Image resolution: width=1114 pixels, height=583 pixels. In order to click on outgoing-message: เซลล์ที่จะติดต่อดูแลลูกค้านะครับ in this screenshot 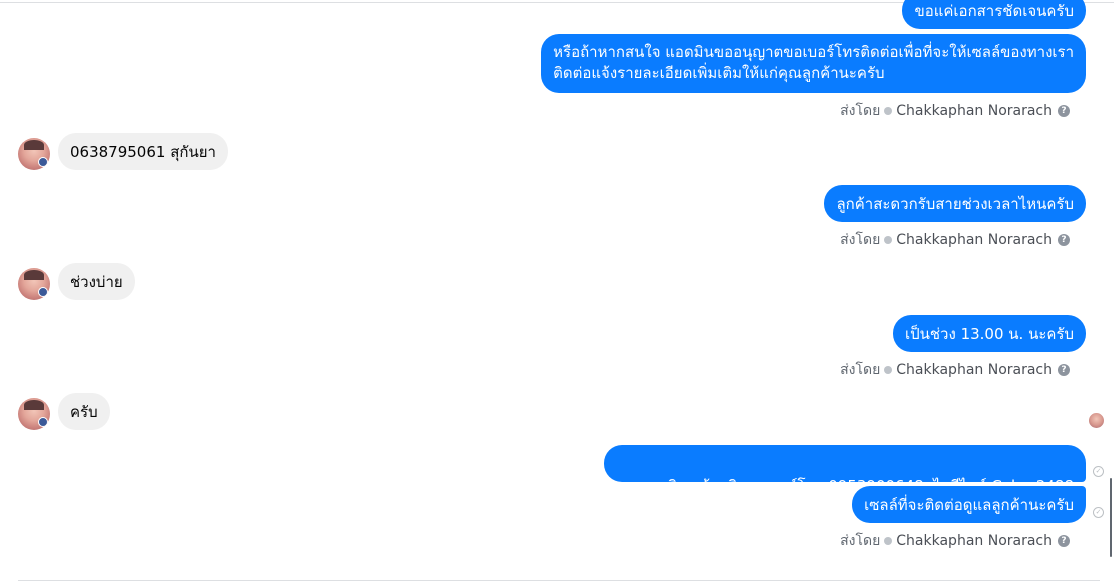, I will do `click(969, 504)`.